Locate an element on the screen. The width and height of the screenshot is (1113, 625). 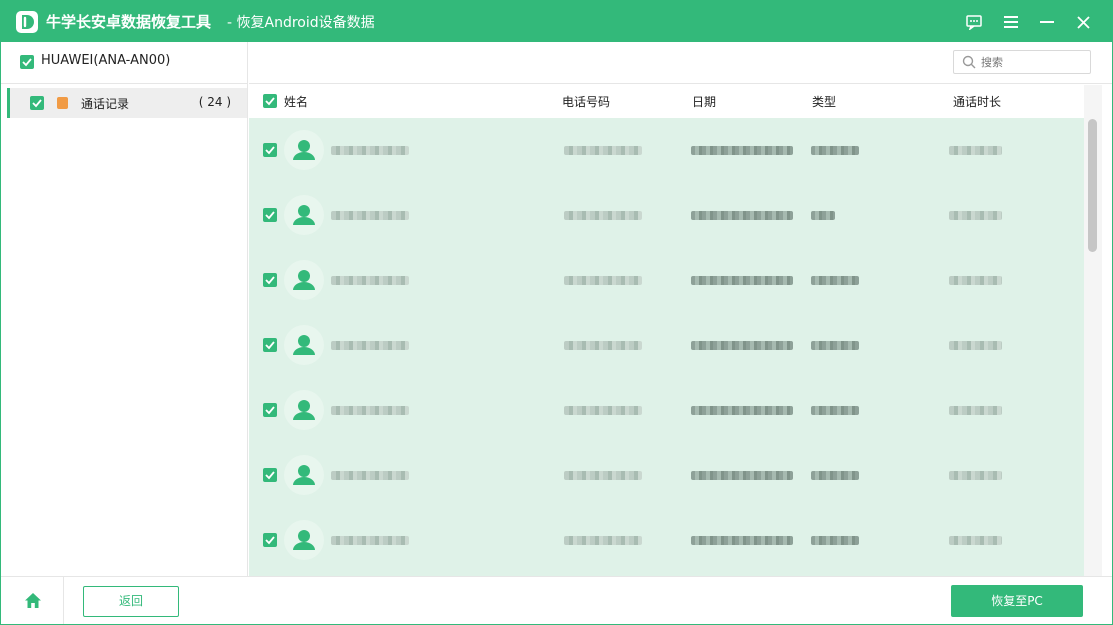
column-header-phone: 电话号码 is located at coordinates (586, 101).